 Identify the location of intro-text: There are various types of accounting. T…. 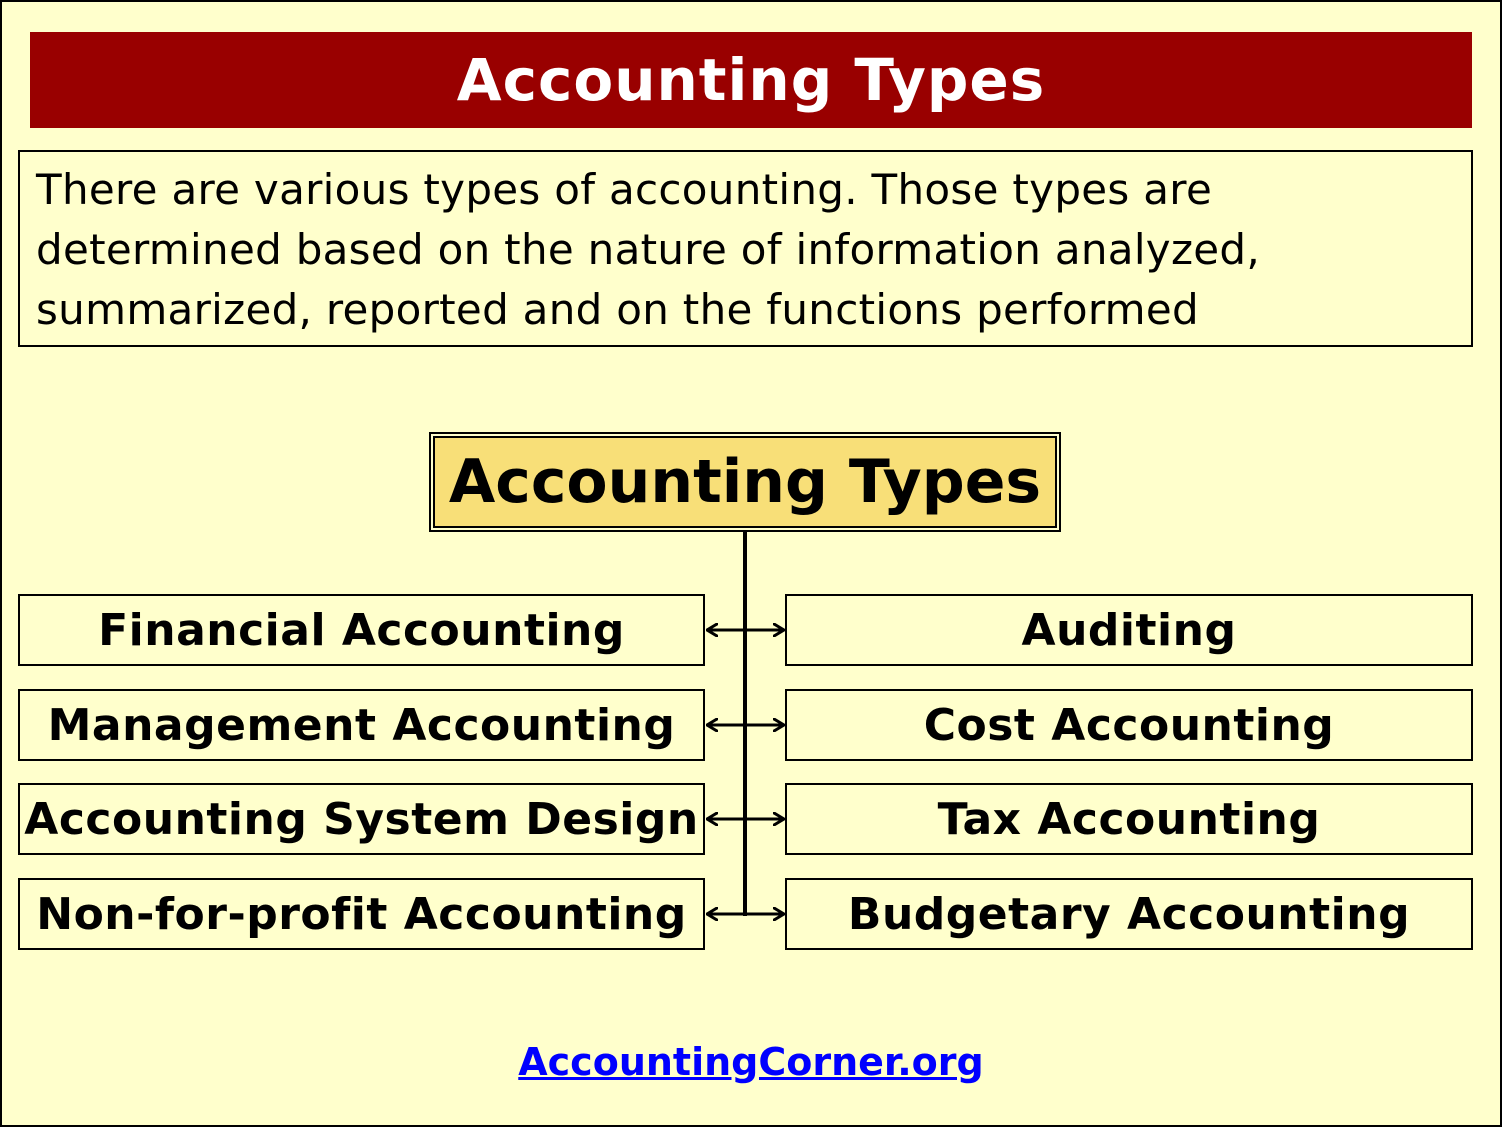
(648, 249).